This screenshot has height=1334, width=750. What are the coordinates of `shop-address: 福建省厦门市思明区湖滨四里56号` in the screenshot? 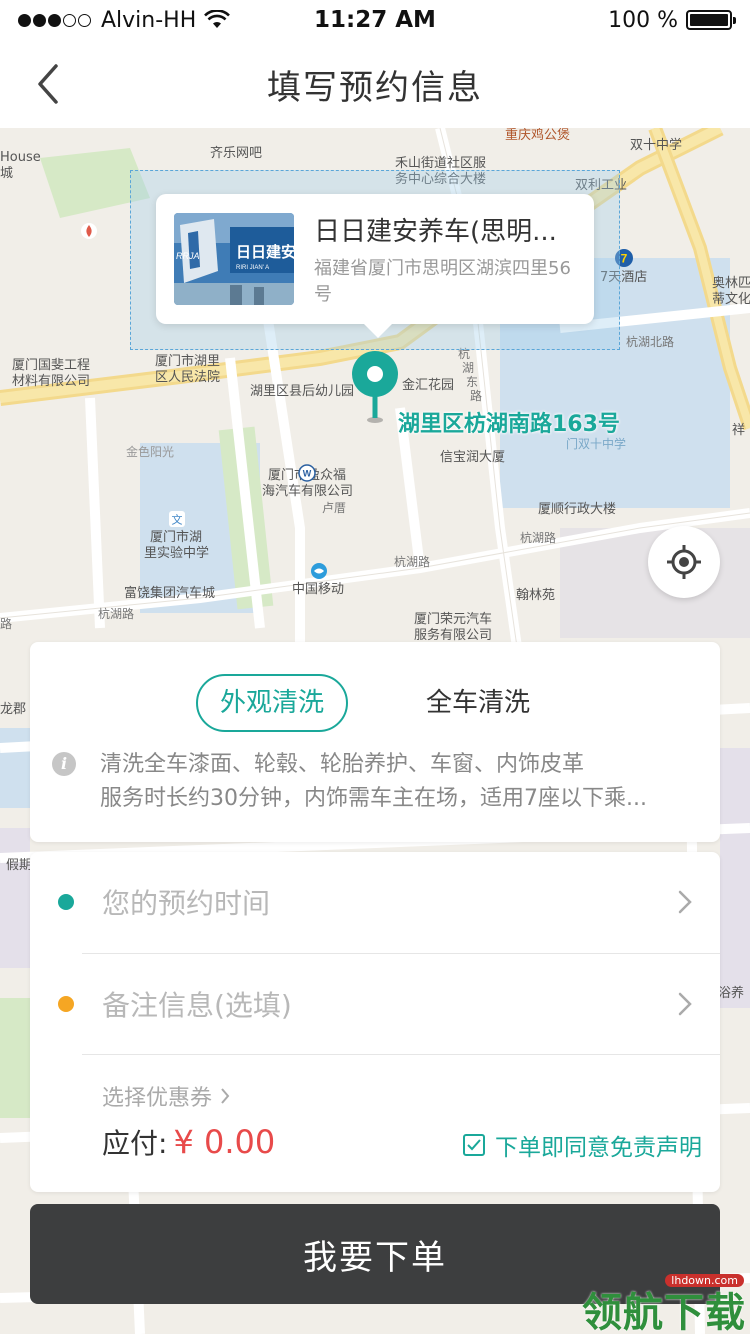 It's located at (442, 281).